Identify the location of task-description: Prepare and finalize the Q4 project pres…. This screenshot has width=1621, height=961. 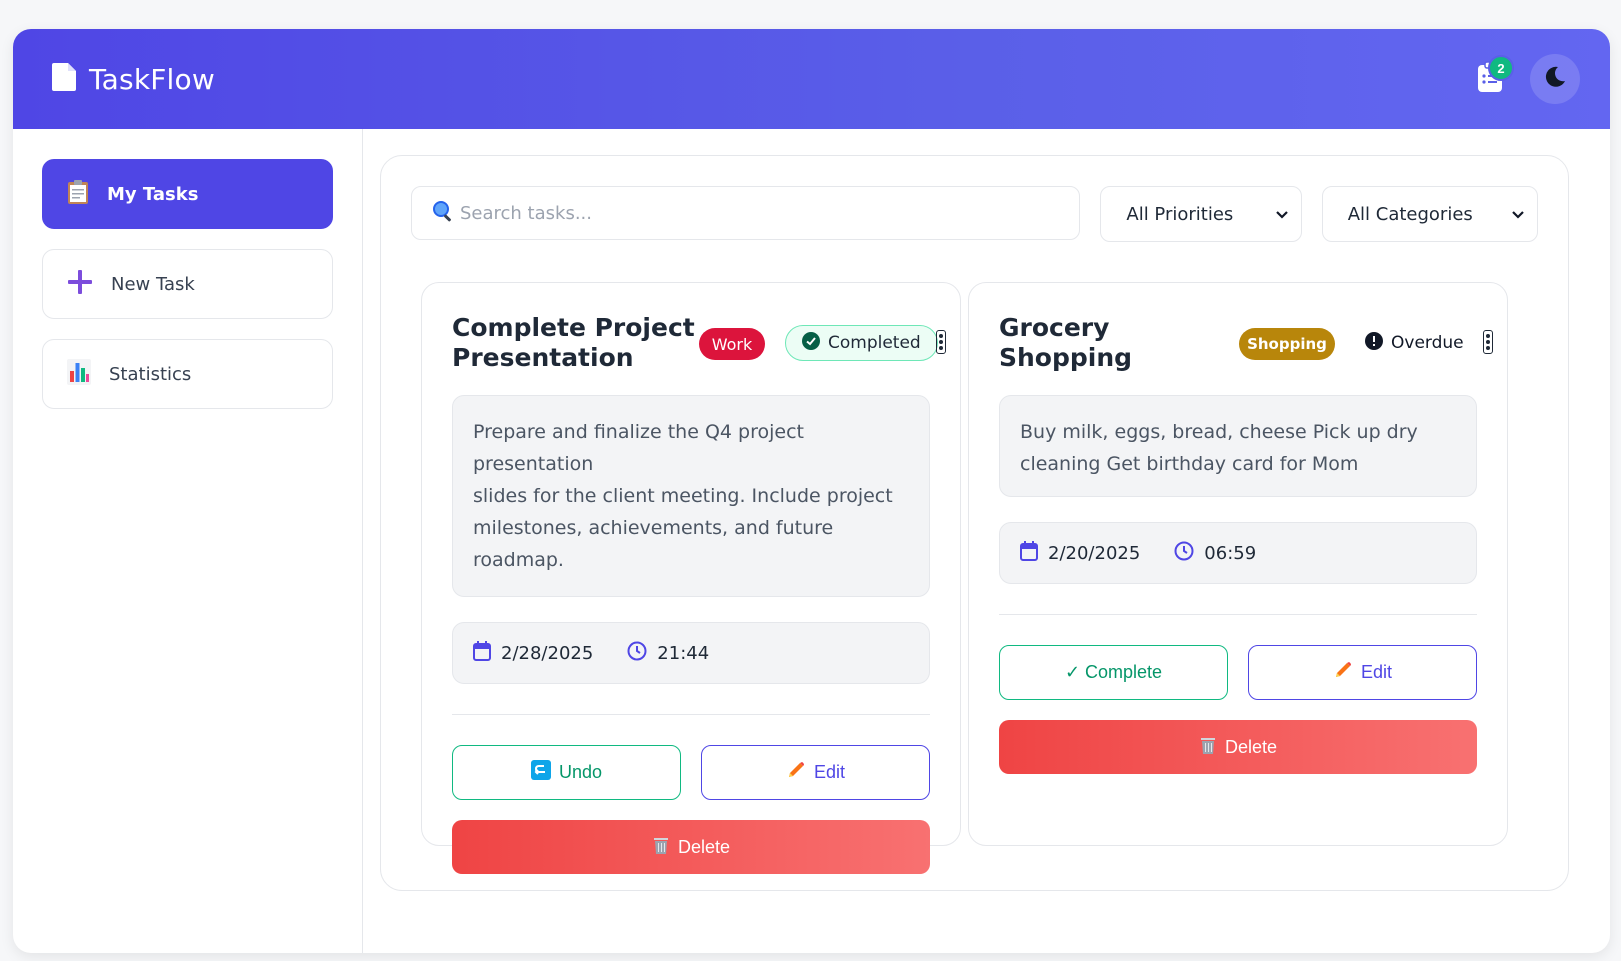
(691, 496).